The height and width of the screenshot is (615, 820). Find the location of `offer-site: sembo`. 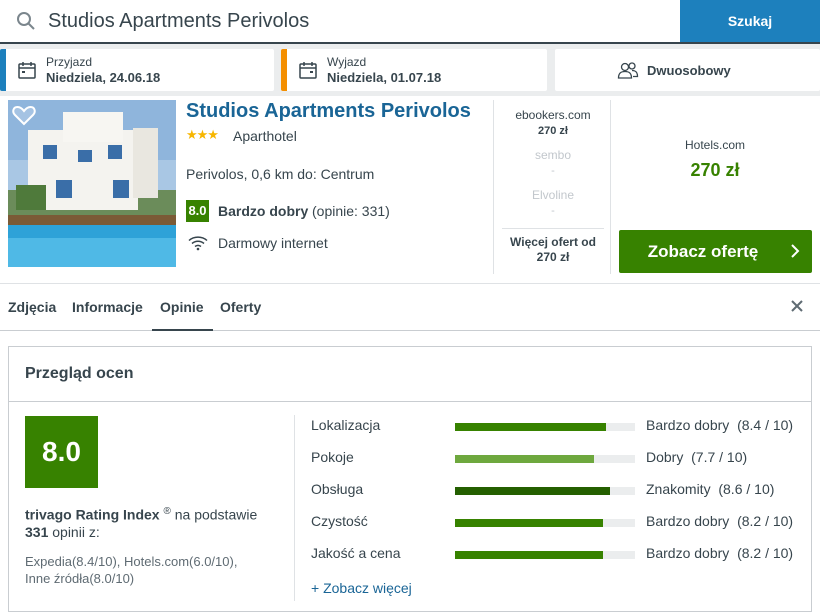

offer-site: sembo is located at coordinates (553, 155).